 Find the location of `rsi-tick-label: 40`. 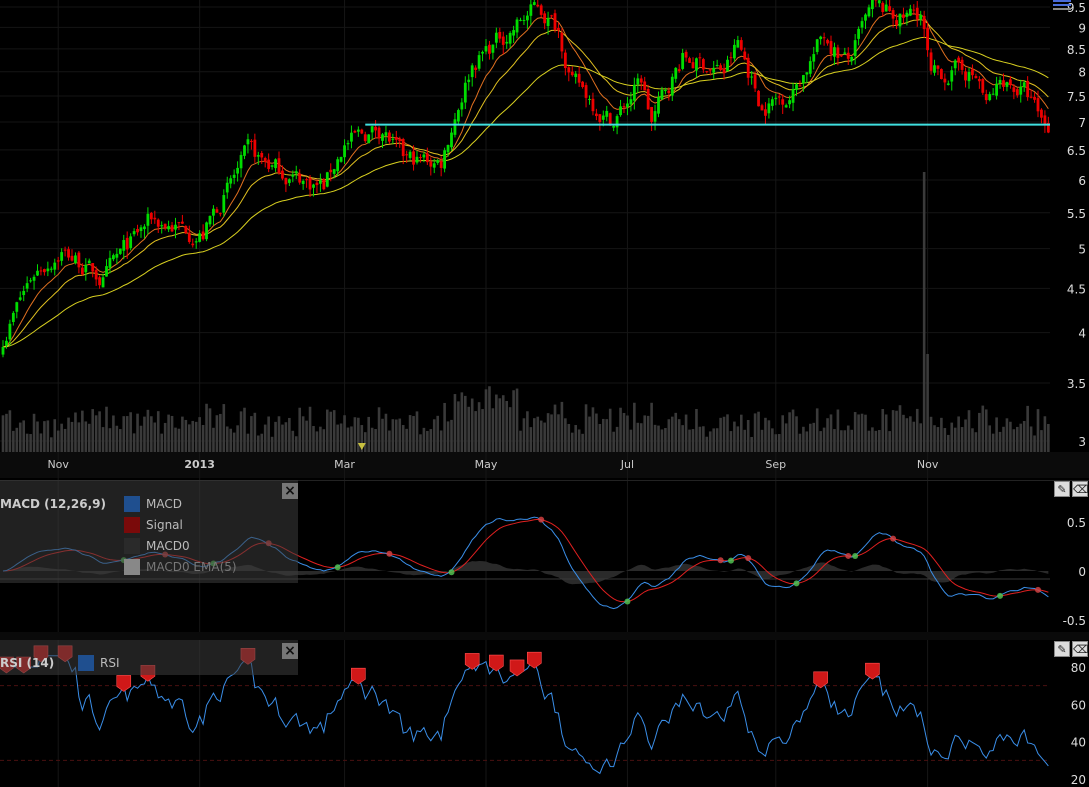

rsi-tick-label: 40 is located at coordinates (1078, 743).